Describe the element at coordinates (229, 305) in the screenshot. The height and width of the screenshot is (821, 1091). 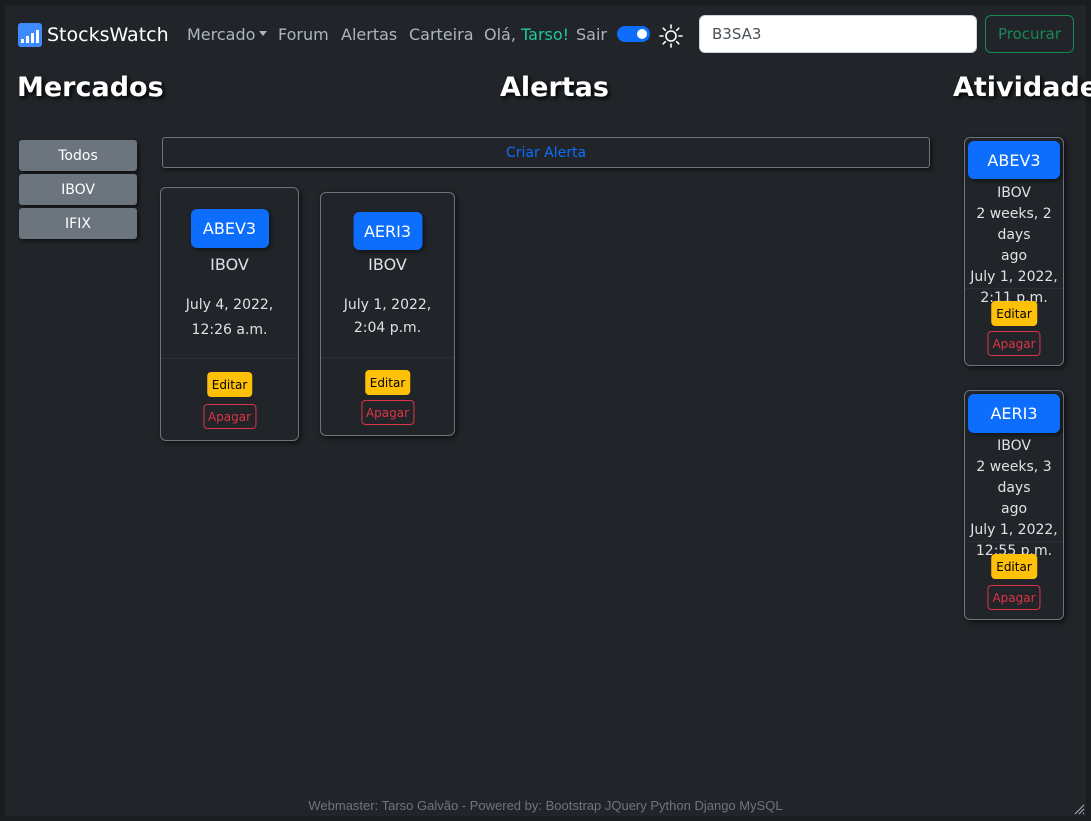
I see `alert-date-line: July 4, 2022,` at that location.